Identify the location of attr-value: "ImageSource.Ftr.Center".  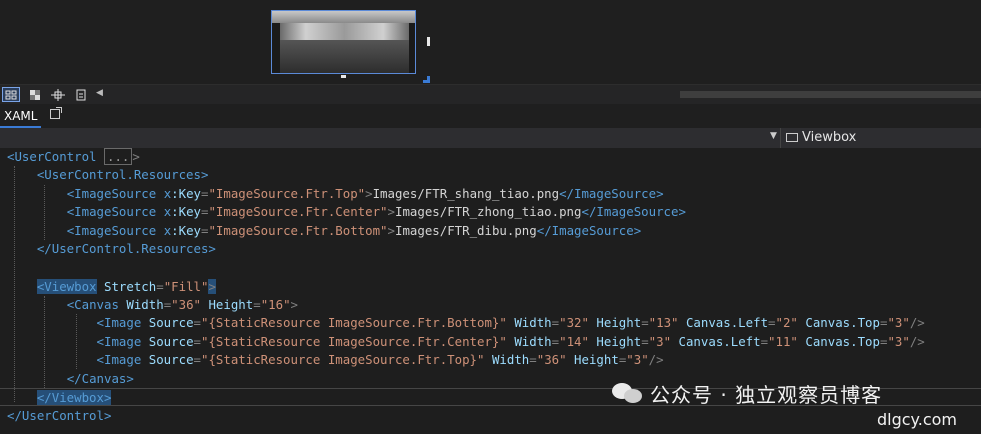
(298, 212).